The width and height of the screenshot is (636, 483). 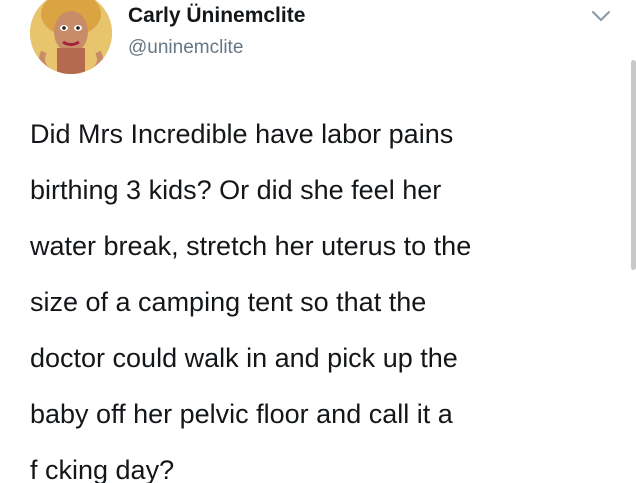 I want to click on avatar-image, so click(x=71, y=37).